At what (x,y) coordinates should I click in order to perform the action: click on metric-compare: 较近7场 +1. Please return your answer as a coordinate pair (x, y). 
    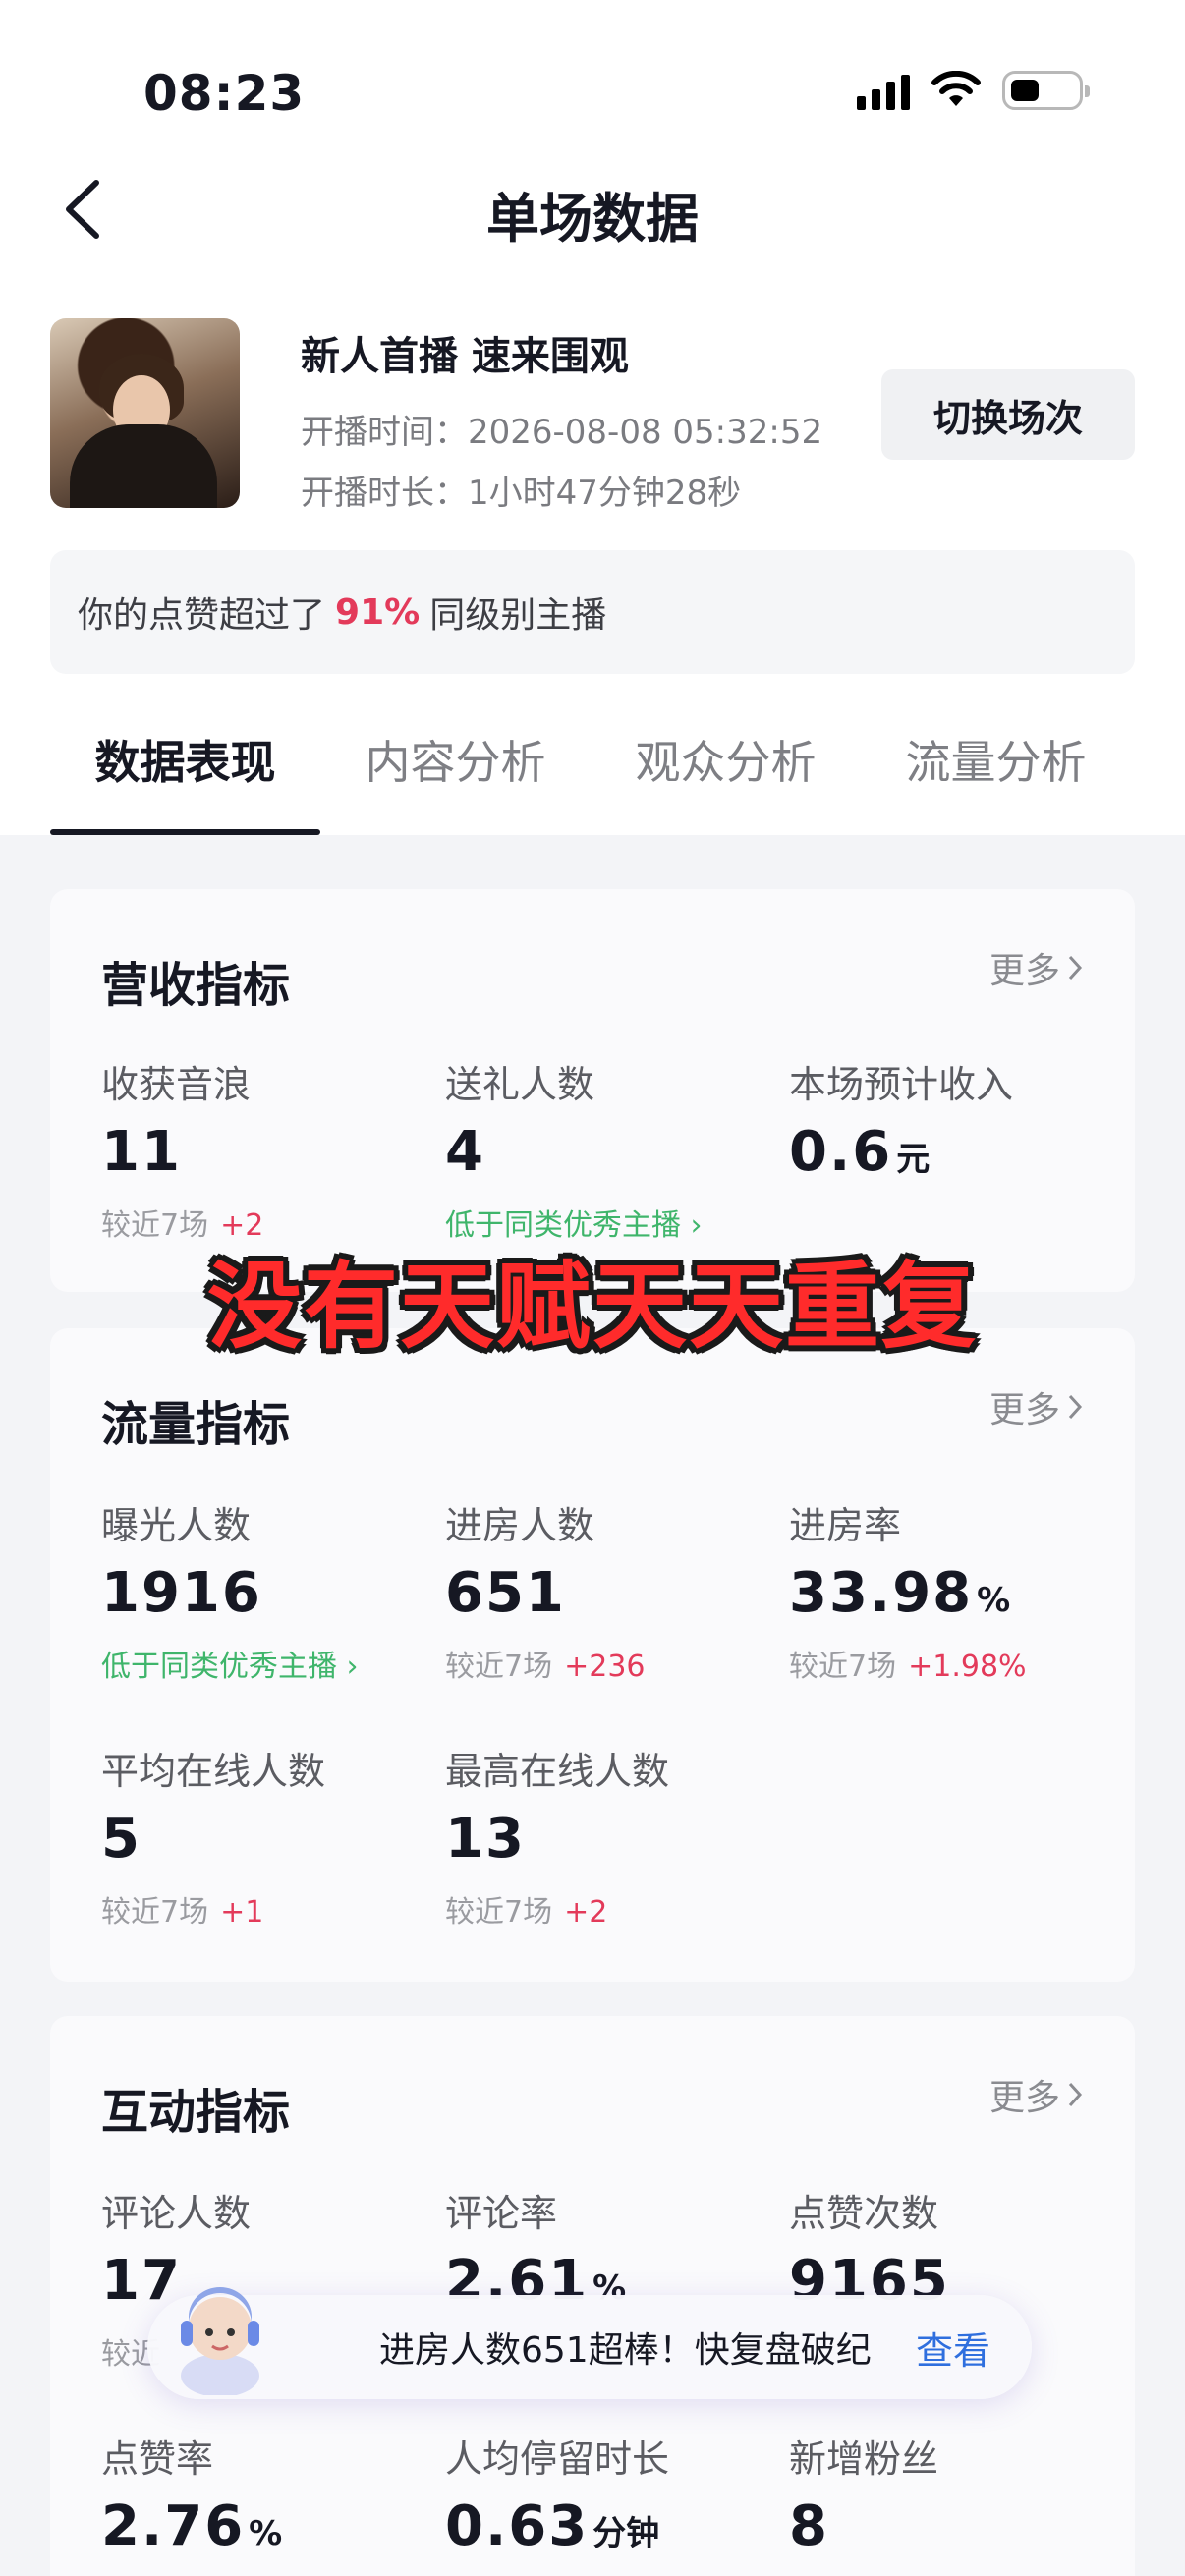
    Looking at the image, I should click on (183, 1912).